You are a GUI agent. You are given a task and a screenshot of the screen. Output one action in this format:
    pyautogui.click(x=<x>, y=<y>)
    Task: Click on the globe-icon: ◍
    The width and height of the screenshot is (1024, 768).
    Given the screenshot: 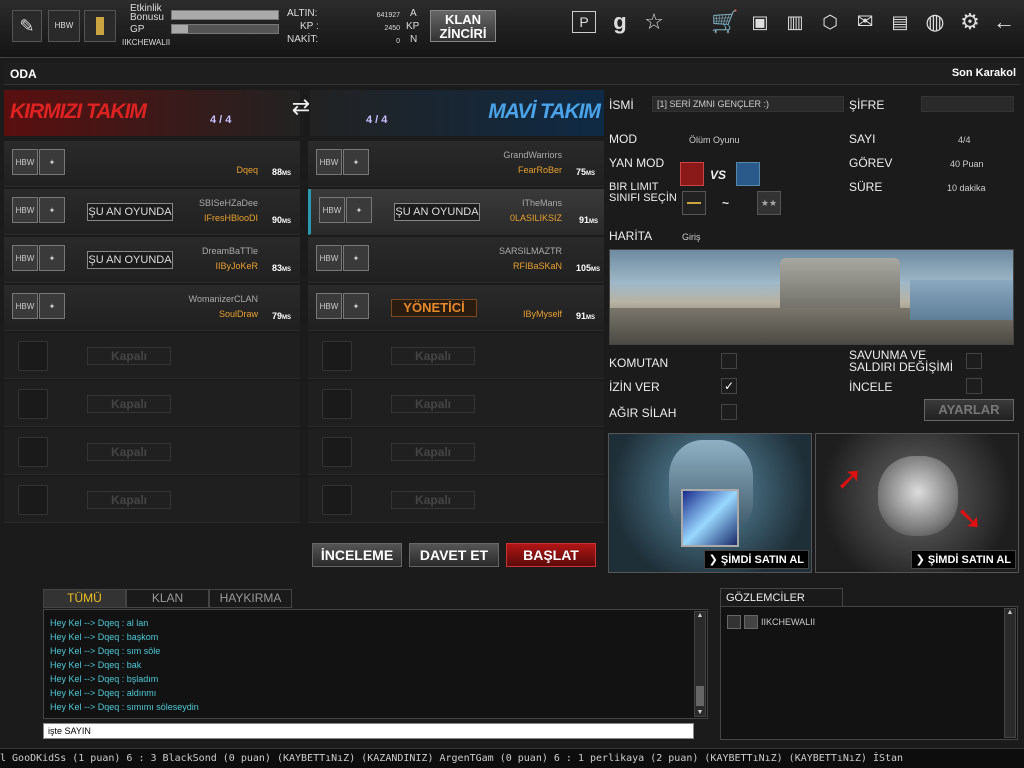 What is the action you would take?
    pyautogui.click(x=935, y=22)
    